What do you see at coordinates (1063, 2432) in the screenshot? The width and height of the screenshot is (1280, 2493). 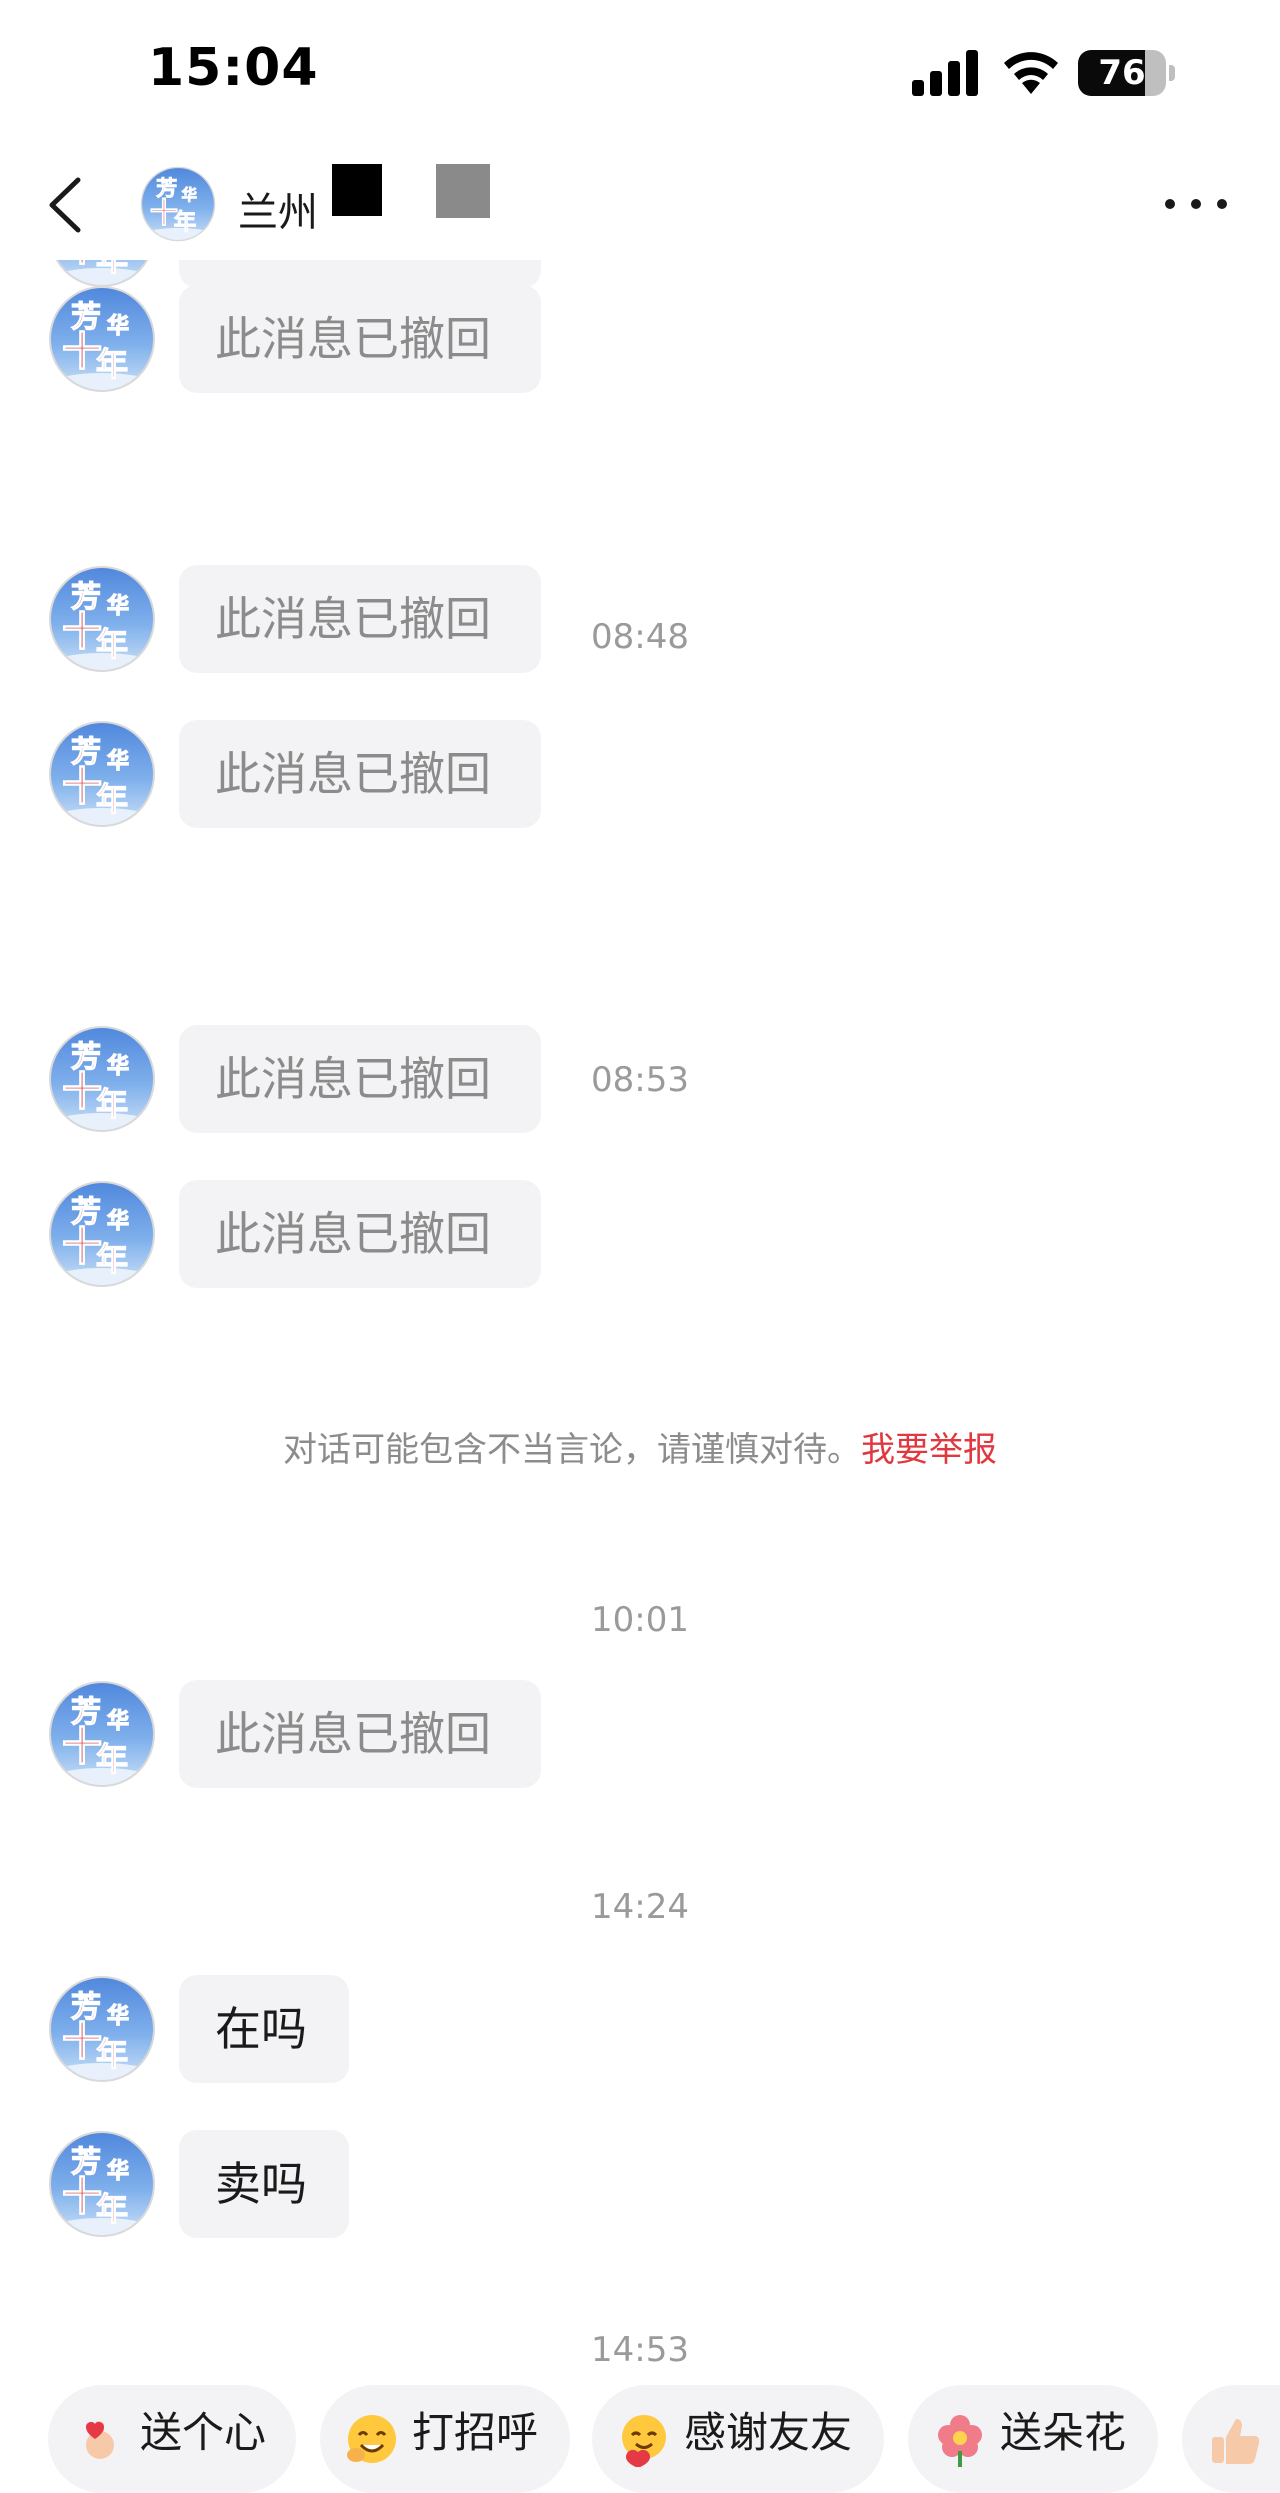 I see `quick-reply-label: 送朵花` at bounding box center [1063, 2432].